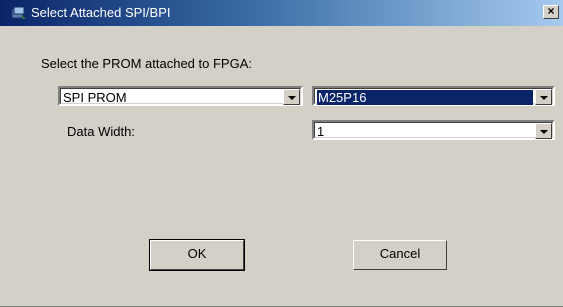 This screenshot has width=563, height=307. I want to click on prom-device-select: M25P16, so click(433, 96).